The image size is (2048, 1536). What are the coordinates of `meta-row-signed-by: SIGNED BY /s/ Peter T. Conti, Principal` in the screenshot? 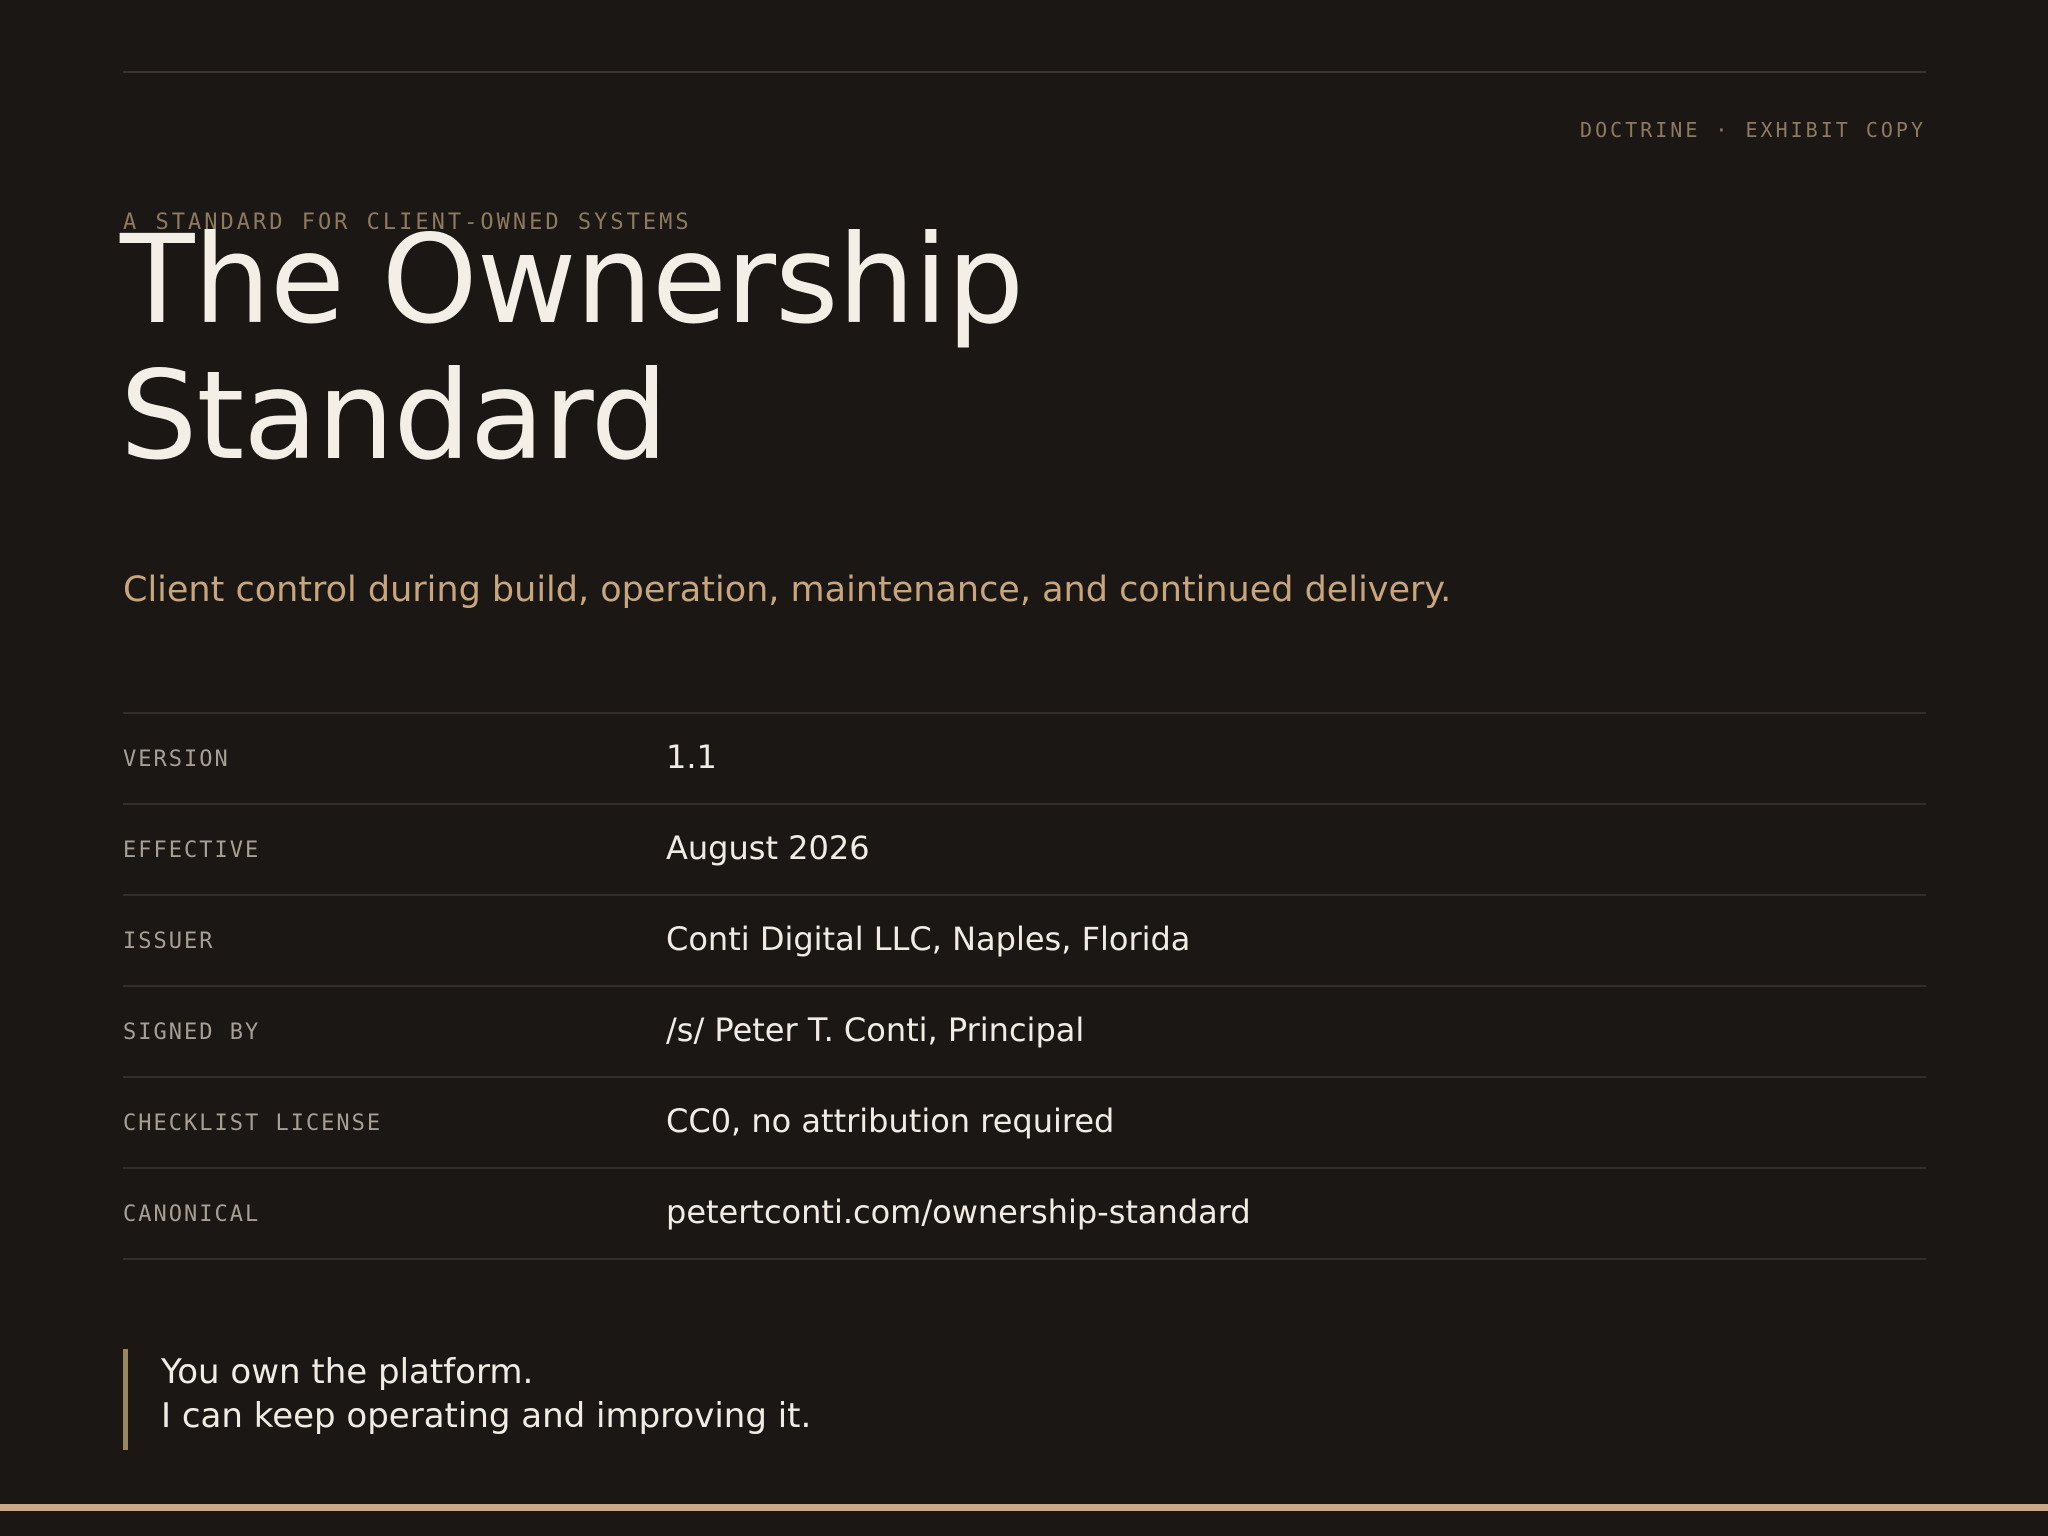 It's located at (1024, 1032).